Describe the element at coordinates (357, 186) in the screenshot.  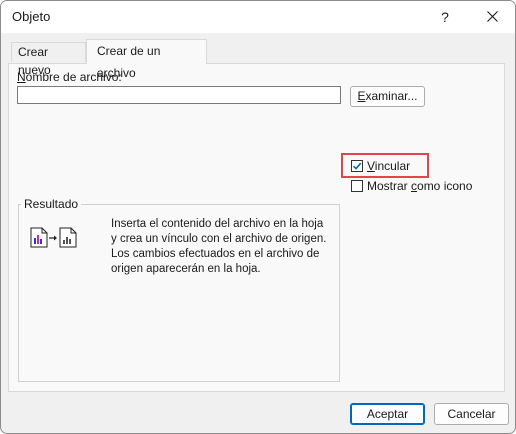
I see `display-as-icon-checkbox-box` at that location.